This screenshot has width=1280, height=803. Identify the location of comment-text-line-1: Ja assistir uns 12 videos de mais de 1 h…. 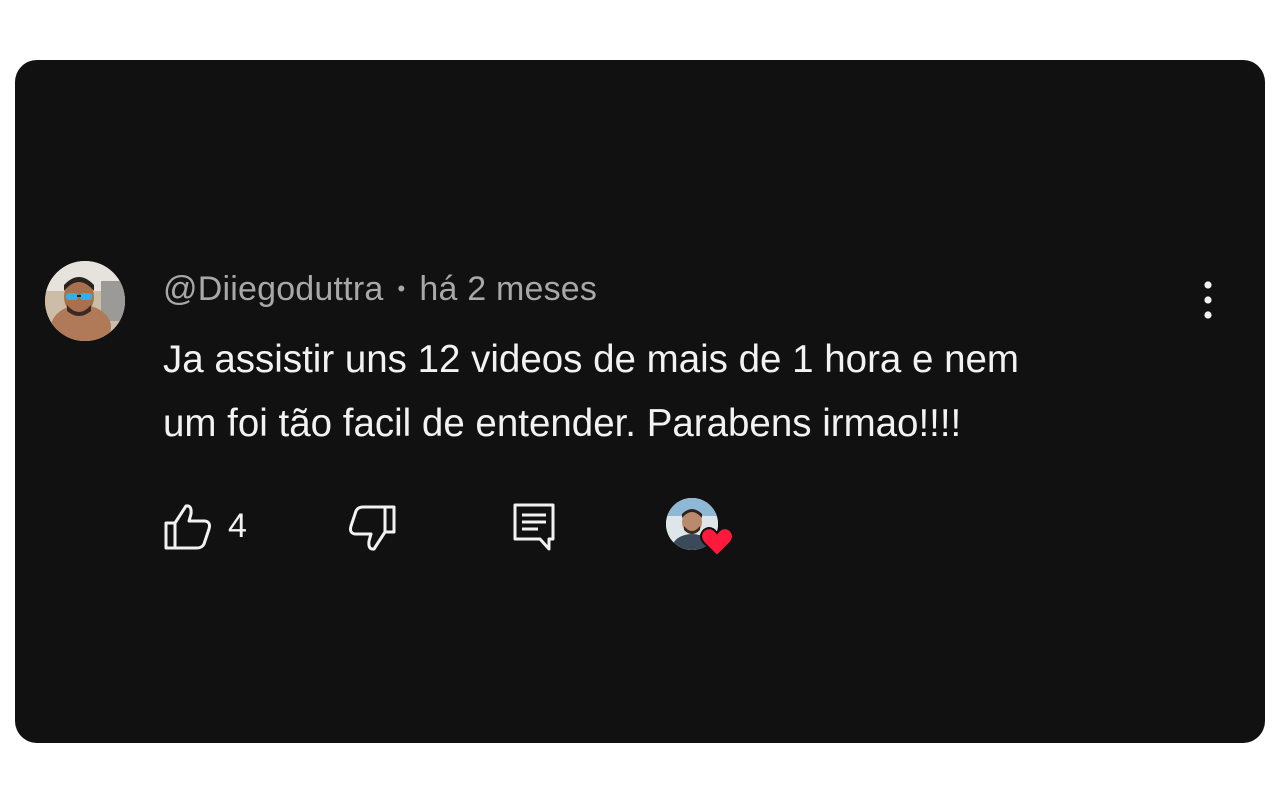
(591, 359).